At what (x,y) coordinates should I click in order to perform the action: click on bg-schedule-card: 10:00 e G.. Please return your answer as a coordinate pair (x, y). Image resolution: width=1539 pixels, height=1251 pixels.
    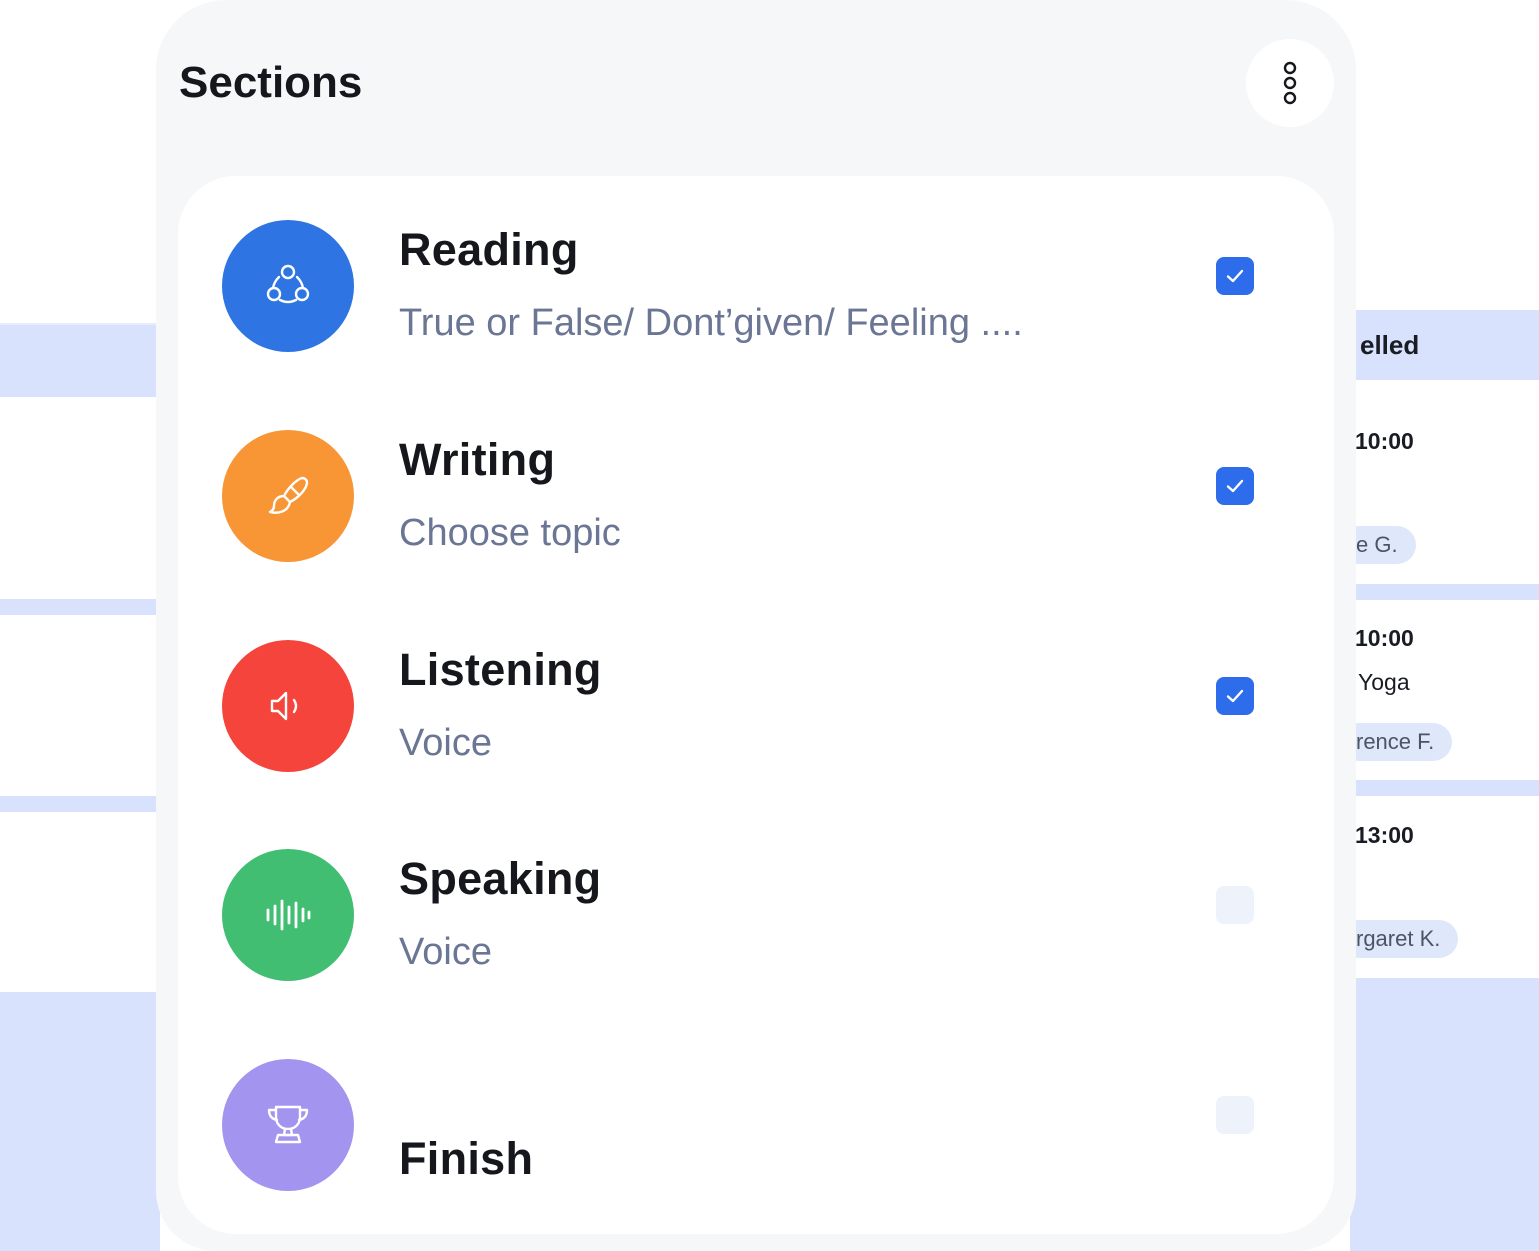
    Looking at the image, I should click on (1439, 493).